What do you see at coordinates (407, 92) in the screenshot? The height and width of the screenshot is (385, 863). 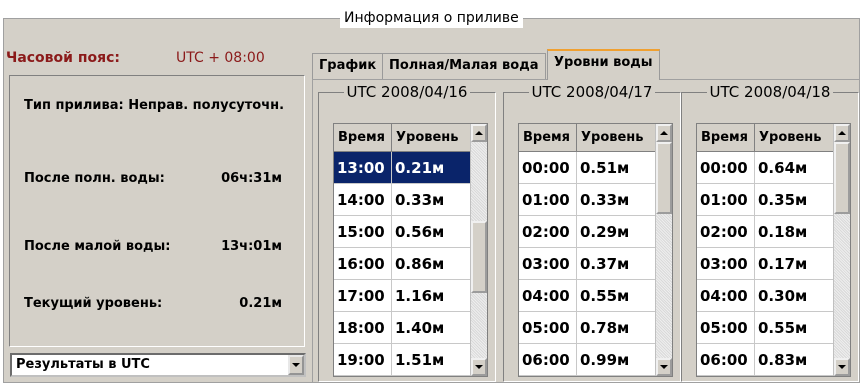 I see `day-title-text: UTC 2008/04/16` at bounding box center [407, 92].